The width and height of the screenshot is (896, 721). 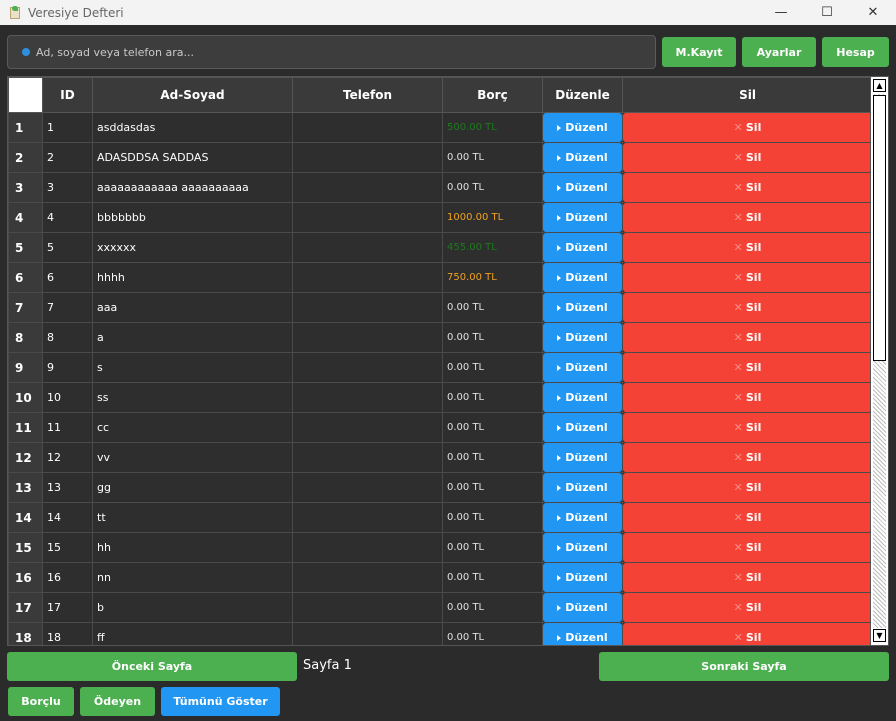 I want to click on cell-name: ADASDDSA SADDAS, so click(x=192, y=157).